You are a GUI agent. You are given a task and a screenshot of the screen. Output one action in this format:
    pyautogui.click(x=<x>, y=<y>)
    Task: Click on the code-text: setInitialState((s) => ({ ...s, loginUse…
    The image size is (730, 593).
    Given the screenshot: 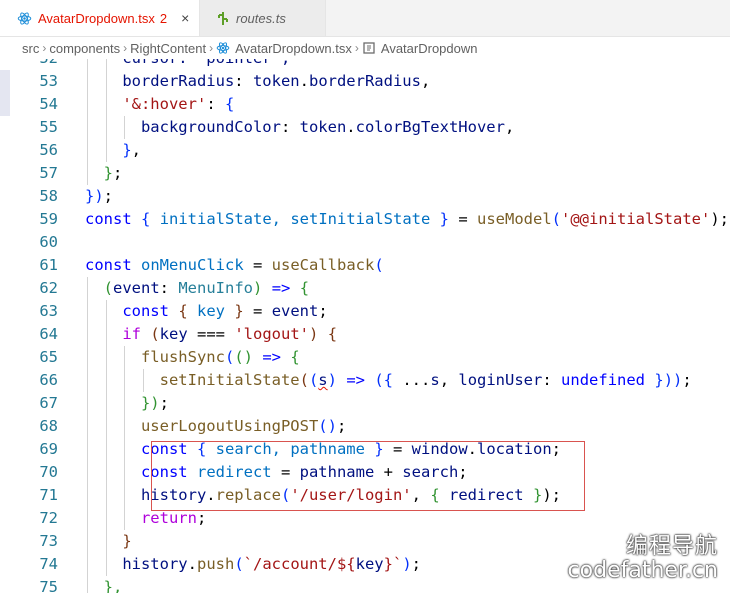 What is the action you would take?
    pyautogui.click(x=426, y=380)
    